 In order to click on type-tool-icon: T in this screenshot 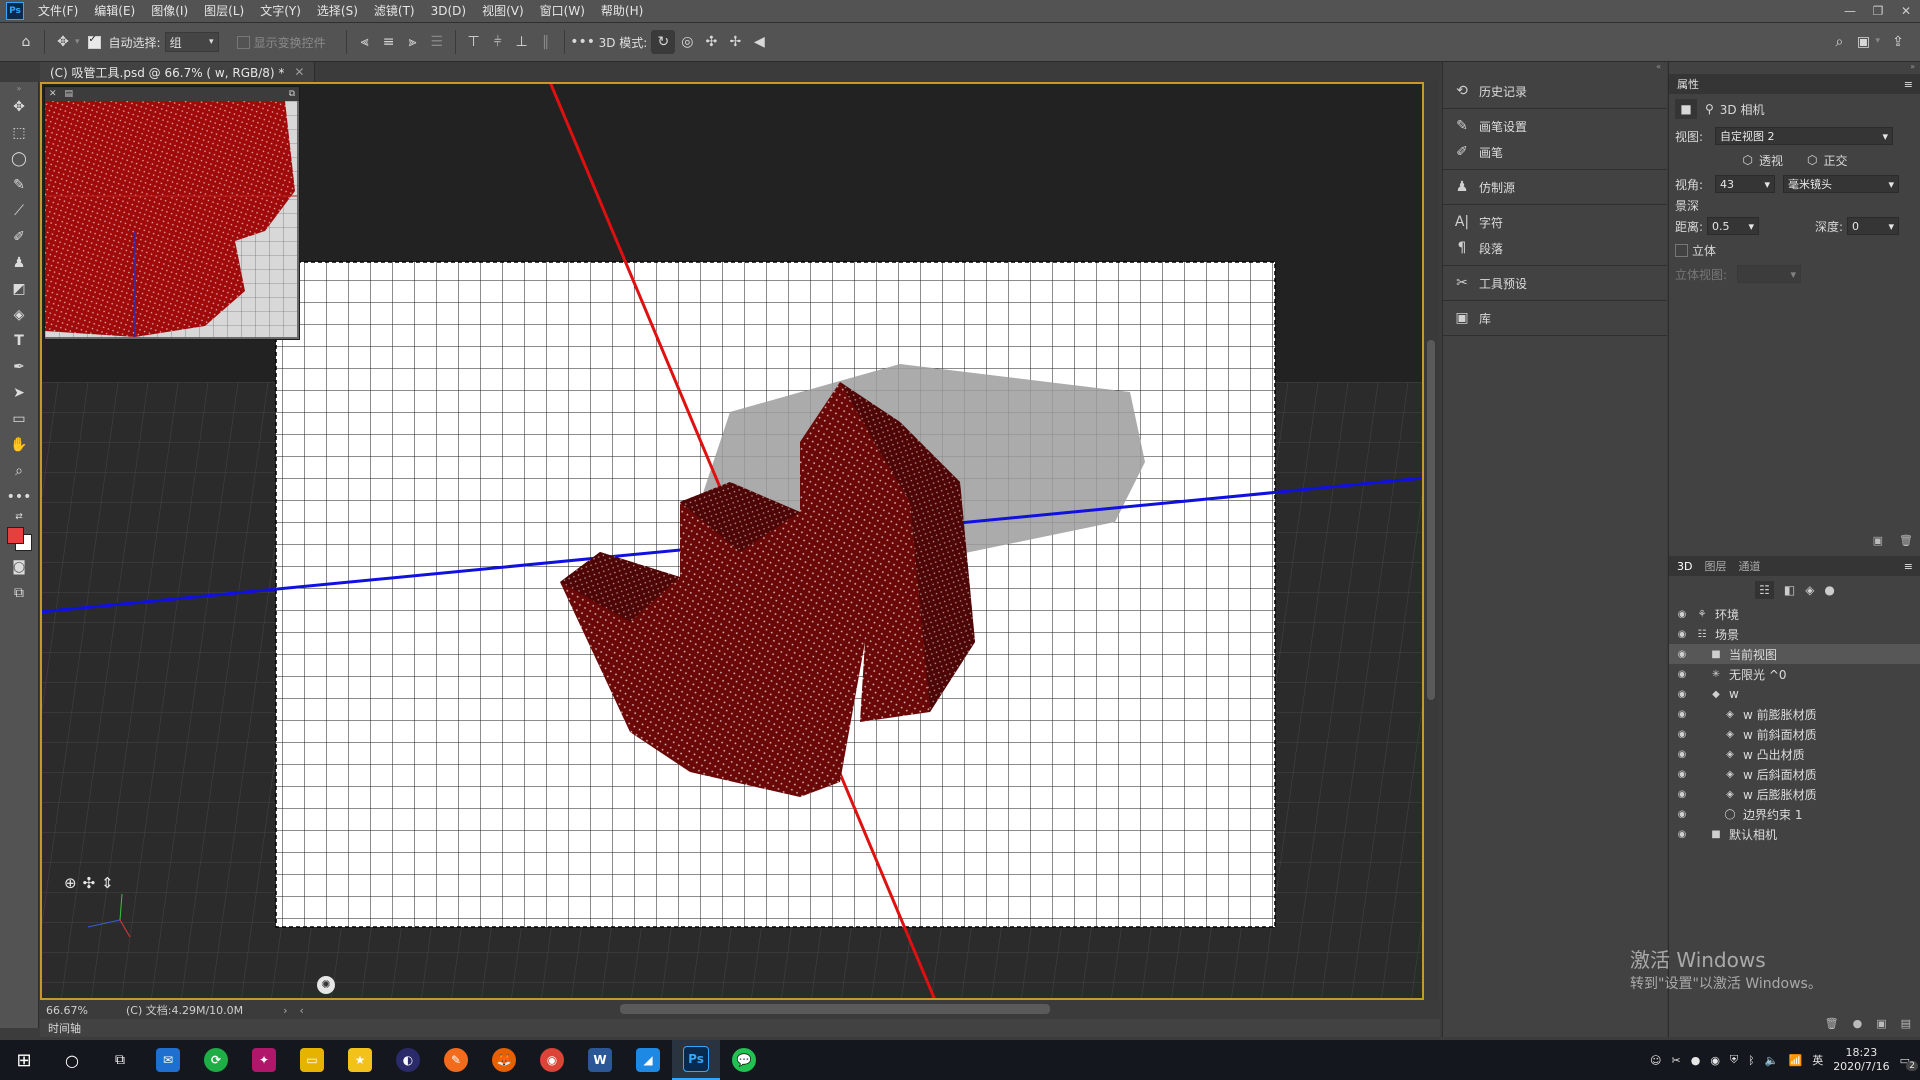, I will do `click(19, 341)`.